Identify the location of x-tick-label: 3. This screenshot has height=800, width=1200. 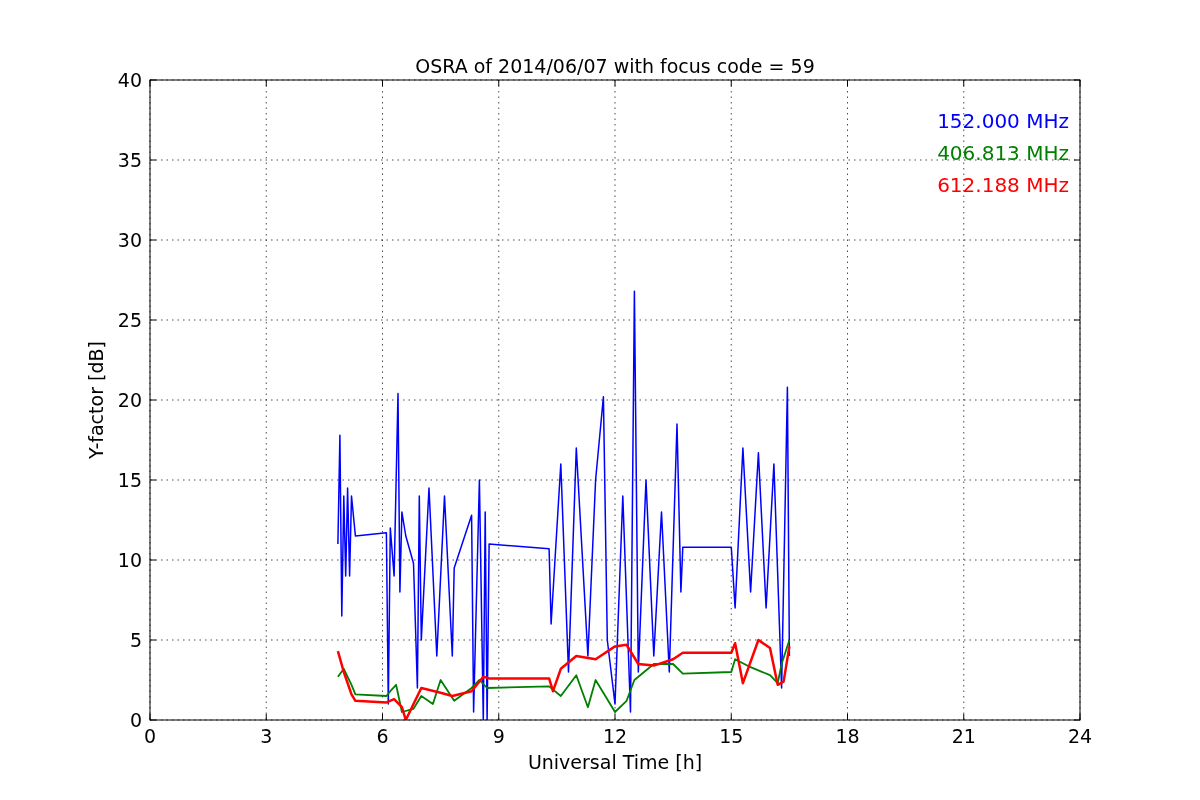
(266, 736).